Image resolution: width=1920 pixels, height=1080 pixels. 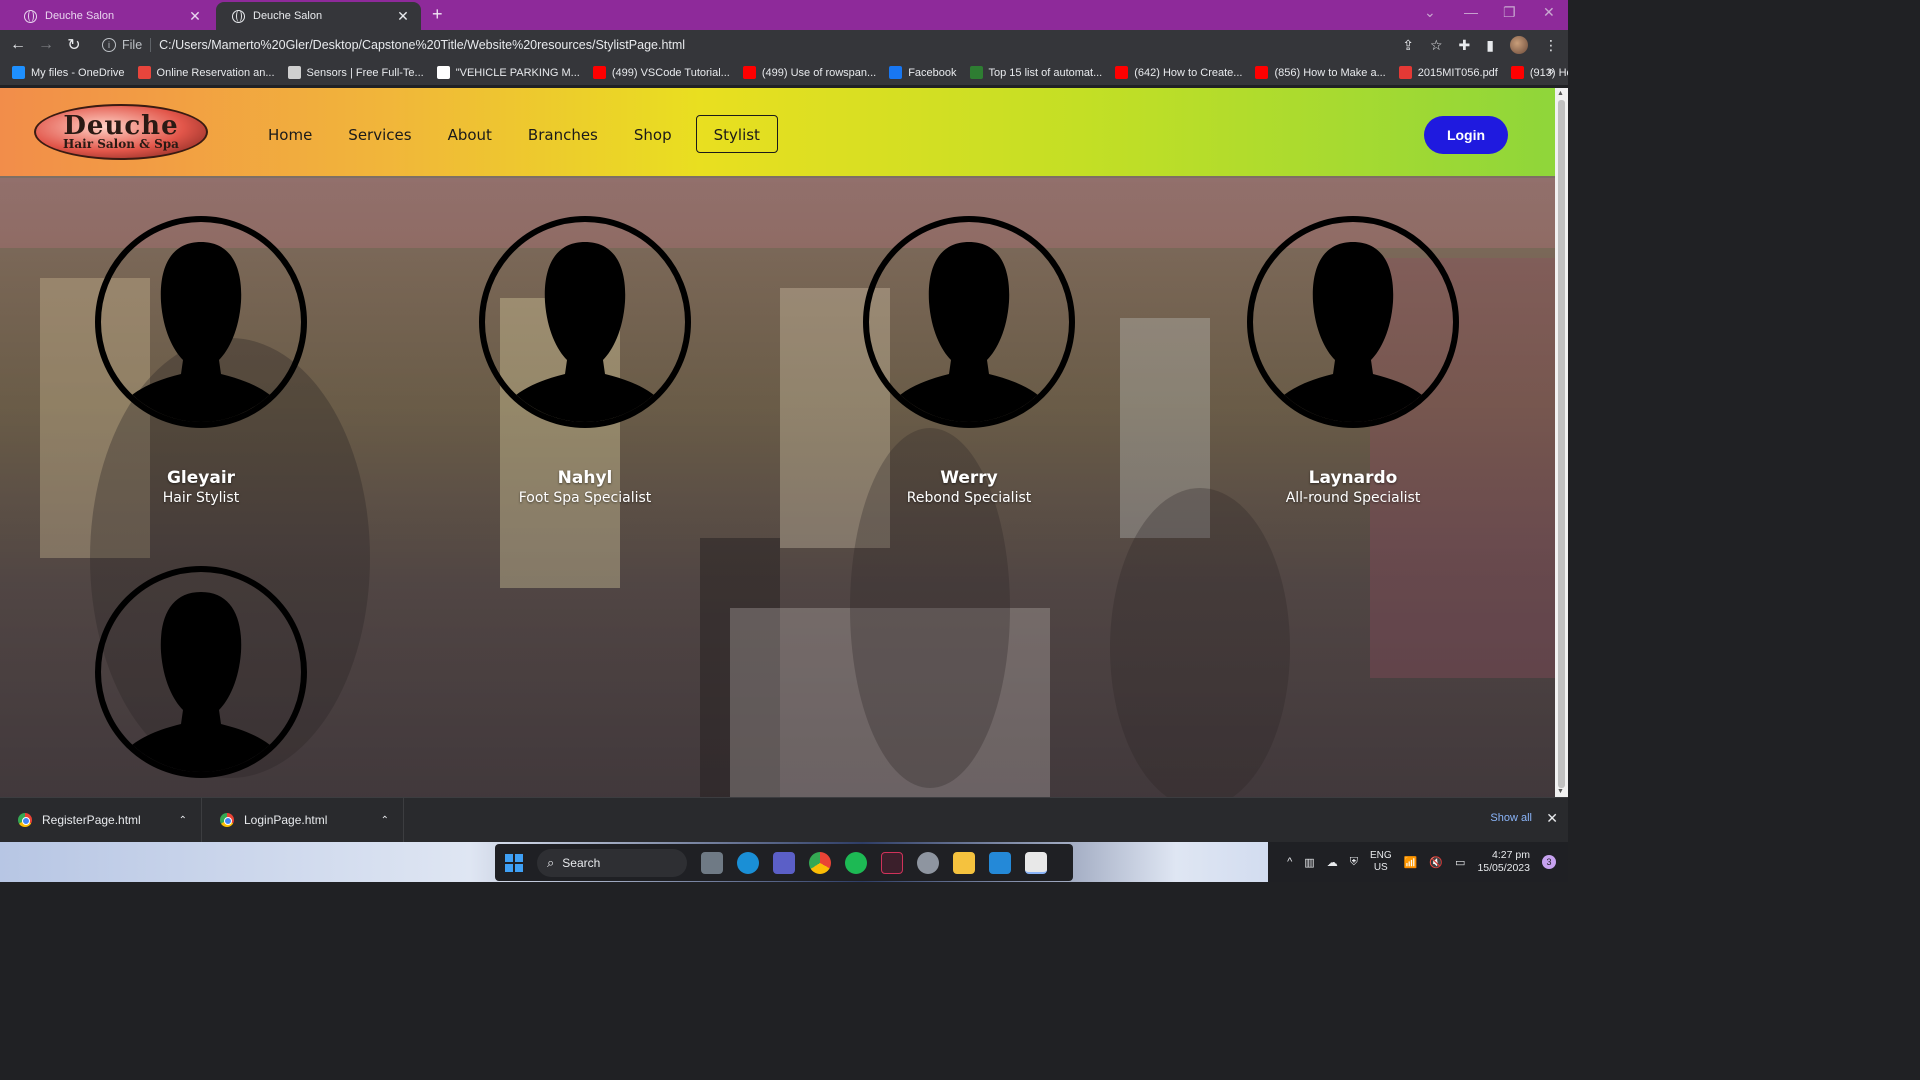 I want to click on chrome-icon, so click(x=820, y=862).